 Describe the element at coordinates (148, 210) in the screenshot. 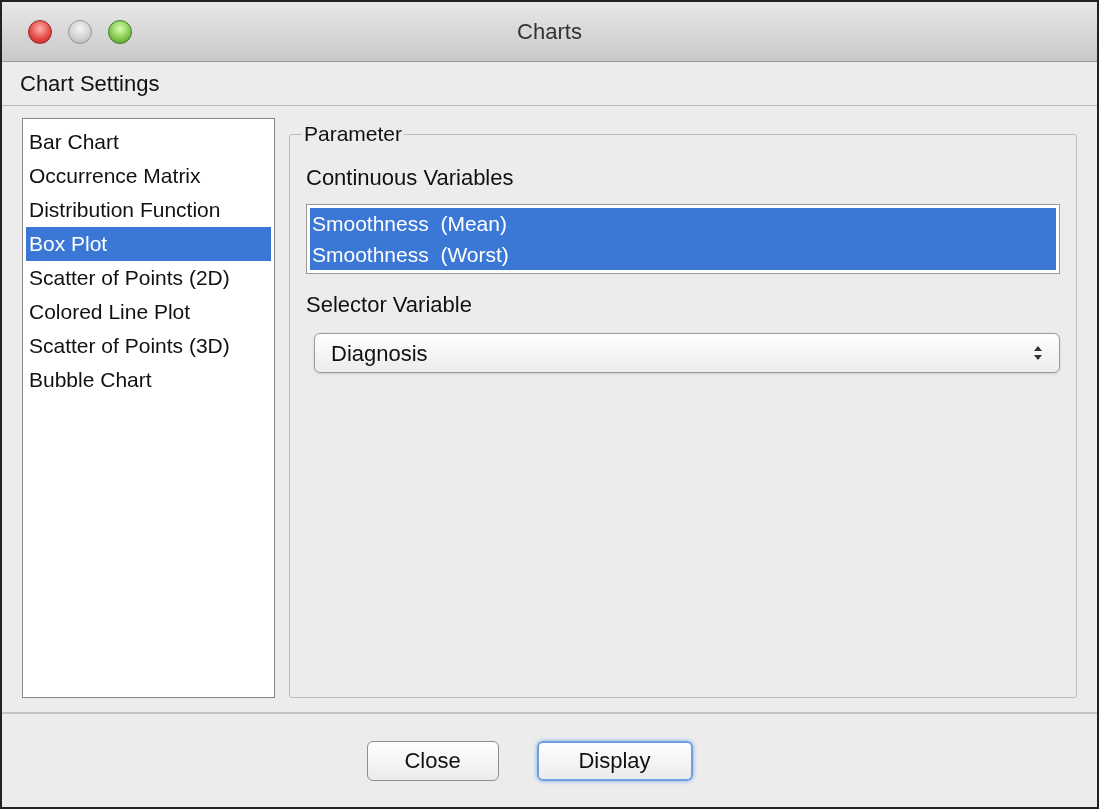

I see `list-item: Distribution Function` at that location.